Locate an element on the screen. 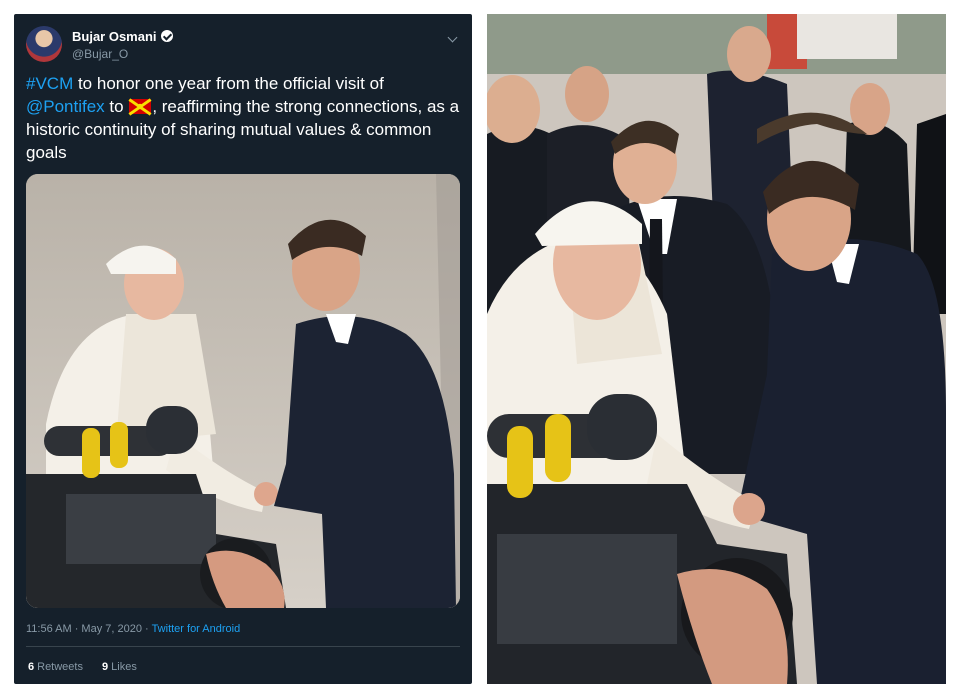 Image resolution: width=960 pixels, height=700 pixels. author-handle: @Bujar_O is located at coordinates (100, 54).